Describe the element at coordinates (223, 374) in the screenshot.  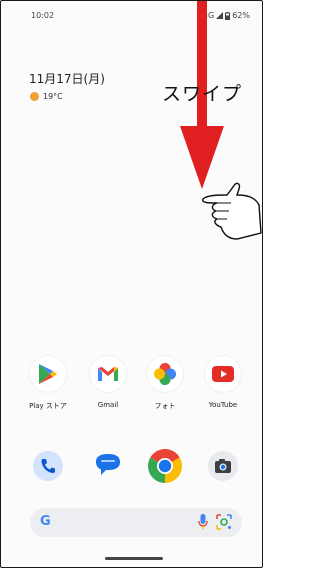
I see `youtube-icon` at that location.